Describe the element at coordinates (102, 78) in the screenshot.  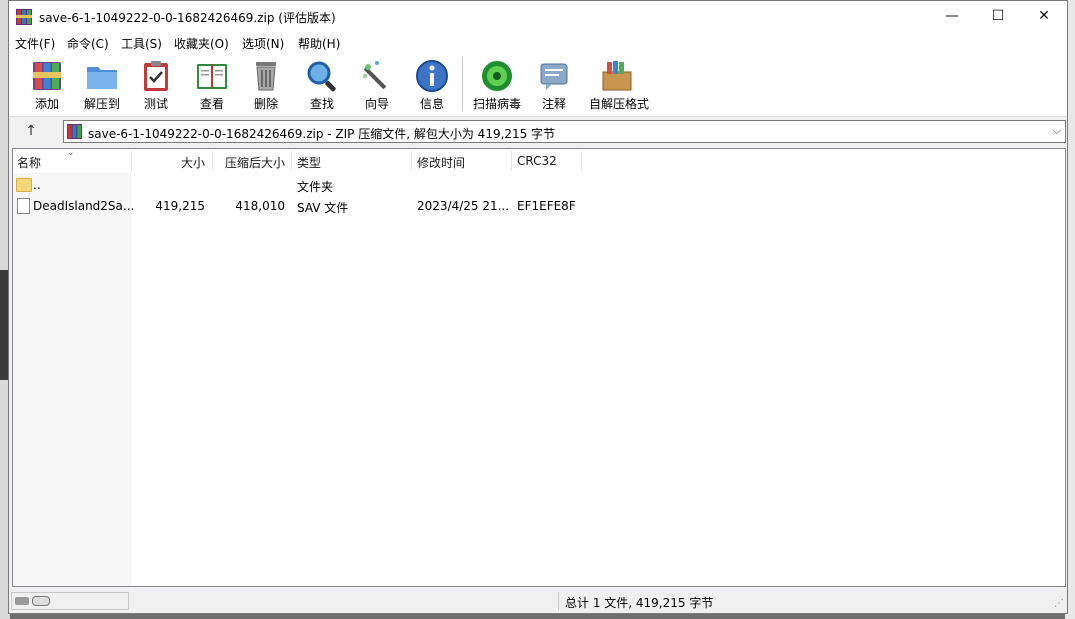
I see `folder-extract-icon` at that location.